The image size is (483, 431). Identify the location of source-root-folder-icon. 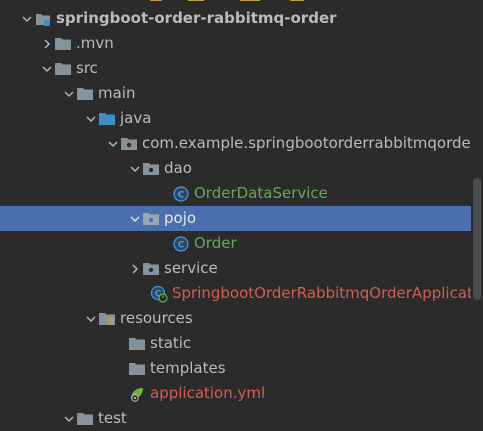
(107, 118).